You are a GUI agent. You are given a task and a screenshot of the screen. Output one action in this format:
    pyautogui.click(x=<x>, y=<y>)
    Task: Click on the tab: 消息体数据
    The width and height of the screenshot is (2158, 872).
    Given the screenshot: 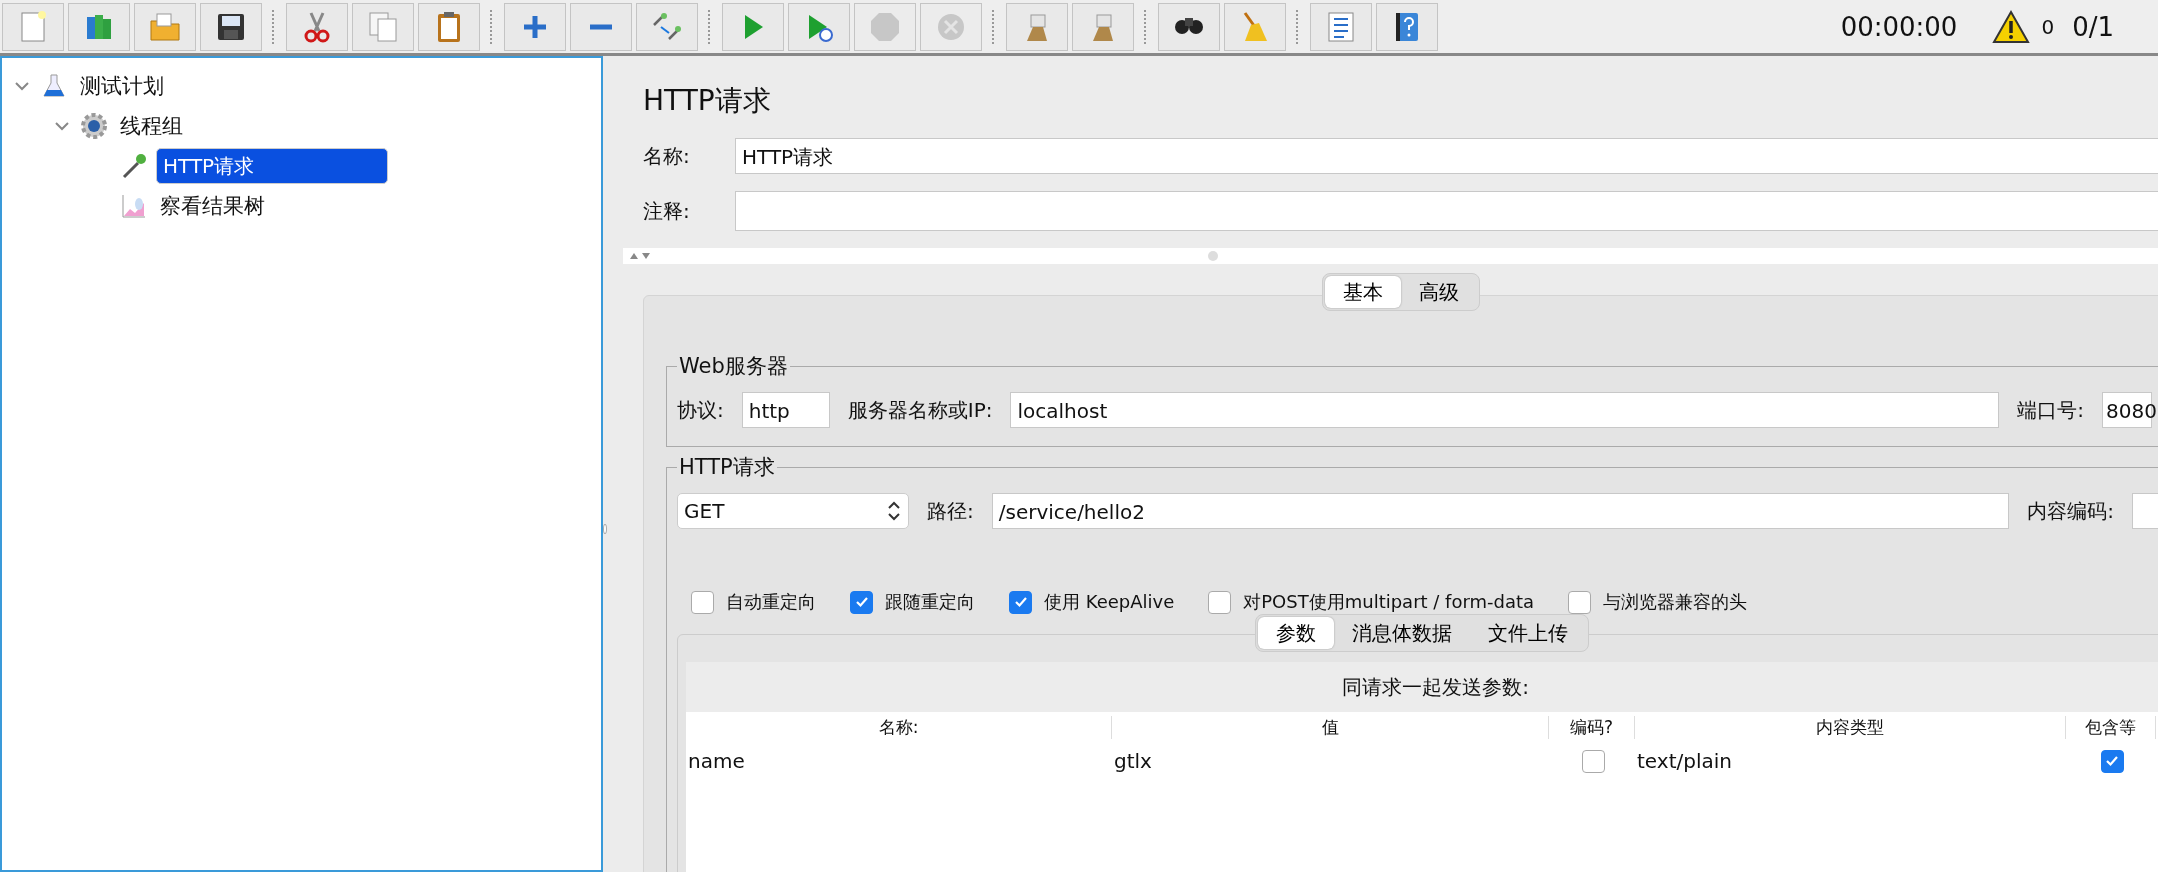 What is the action you would take?
    pyautogui.click(x=1401, y=633)
    